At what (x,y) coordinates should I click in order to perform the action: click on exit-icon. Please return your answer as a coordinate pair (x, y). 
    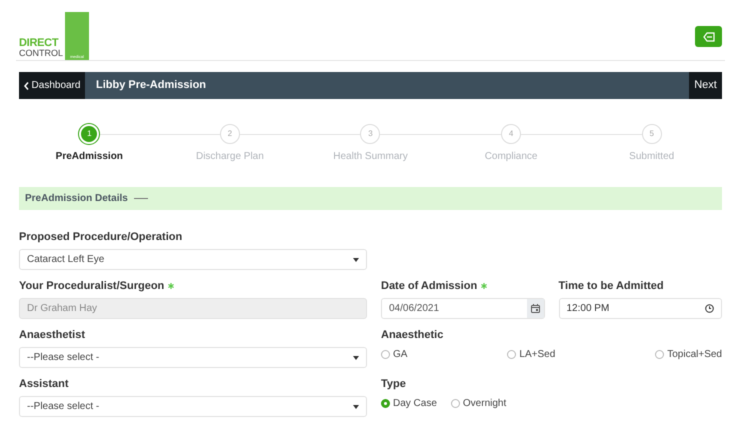
    Looking at the image, I should click on (708, 37).